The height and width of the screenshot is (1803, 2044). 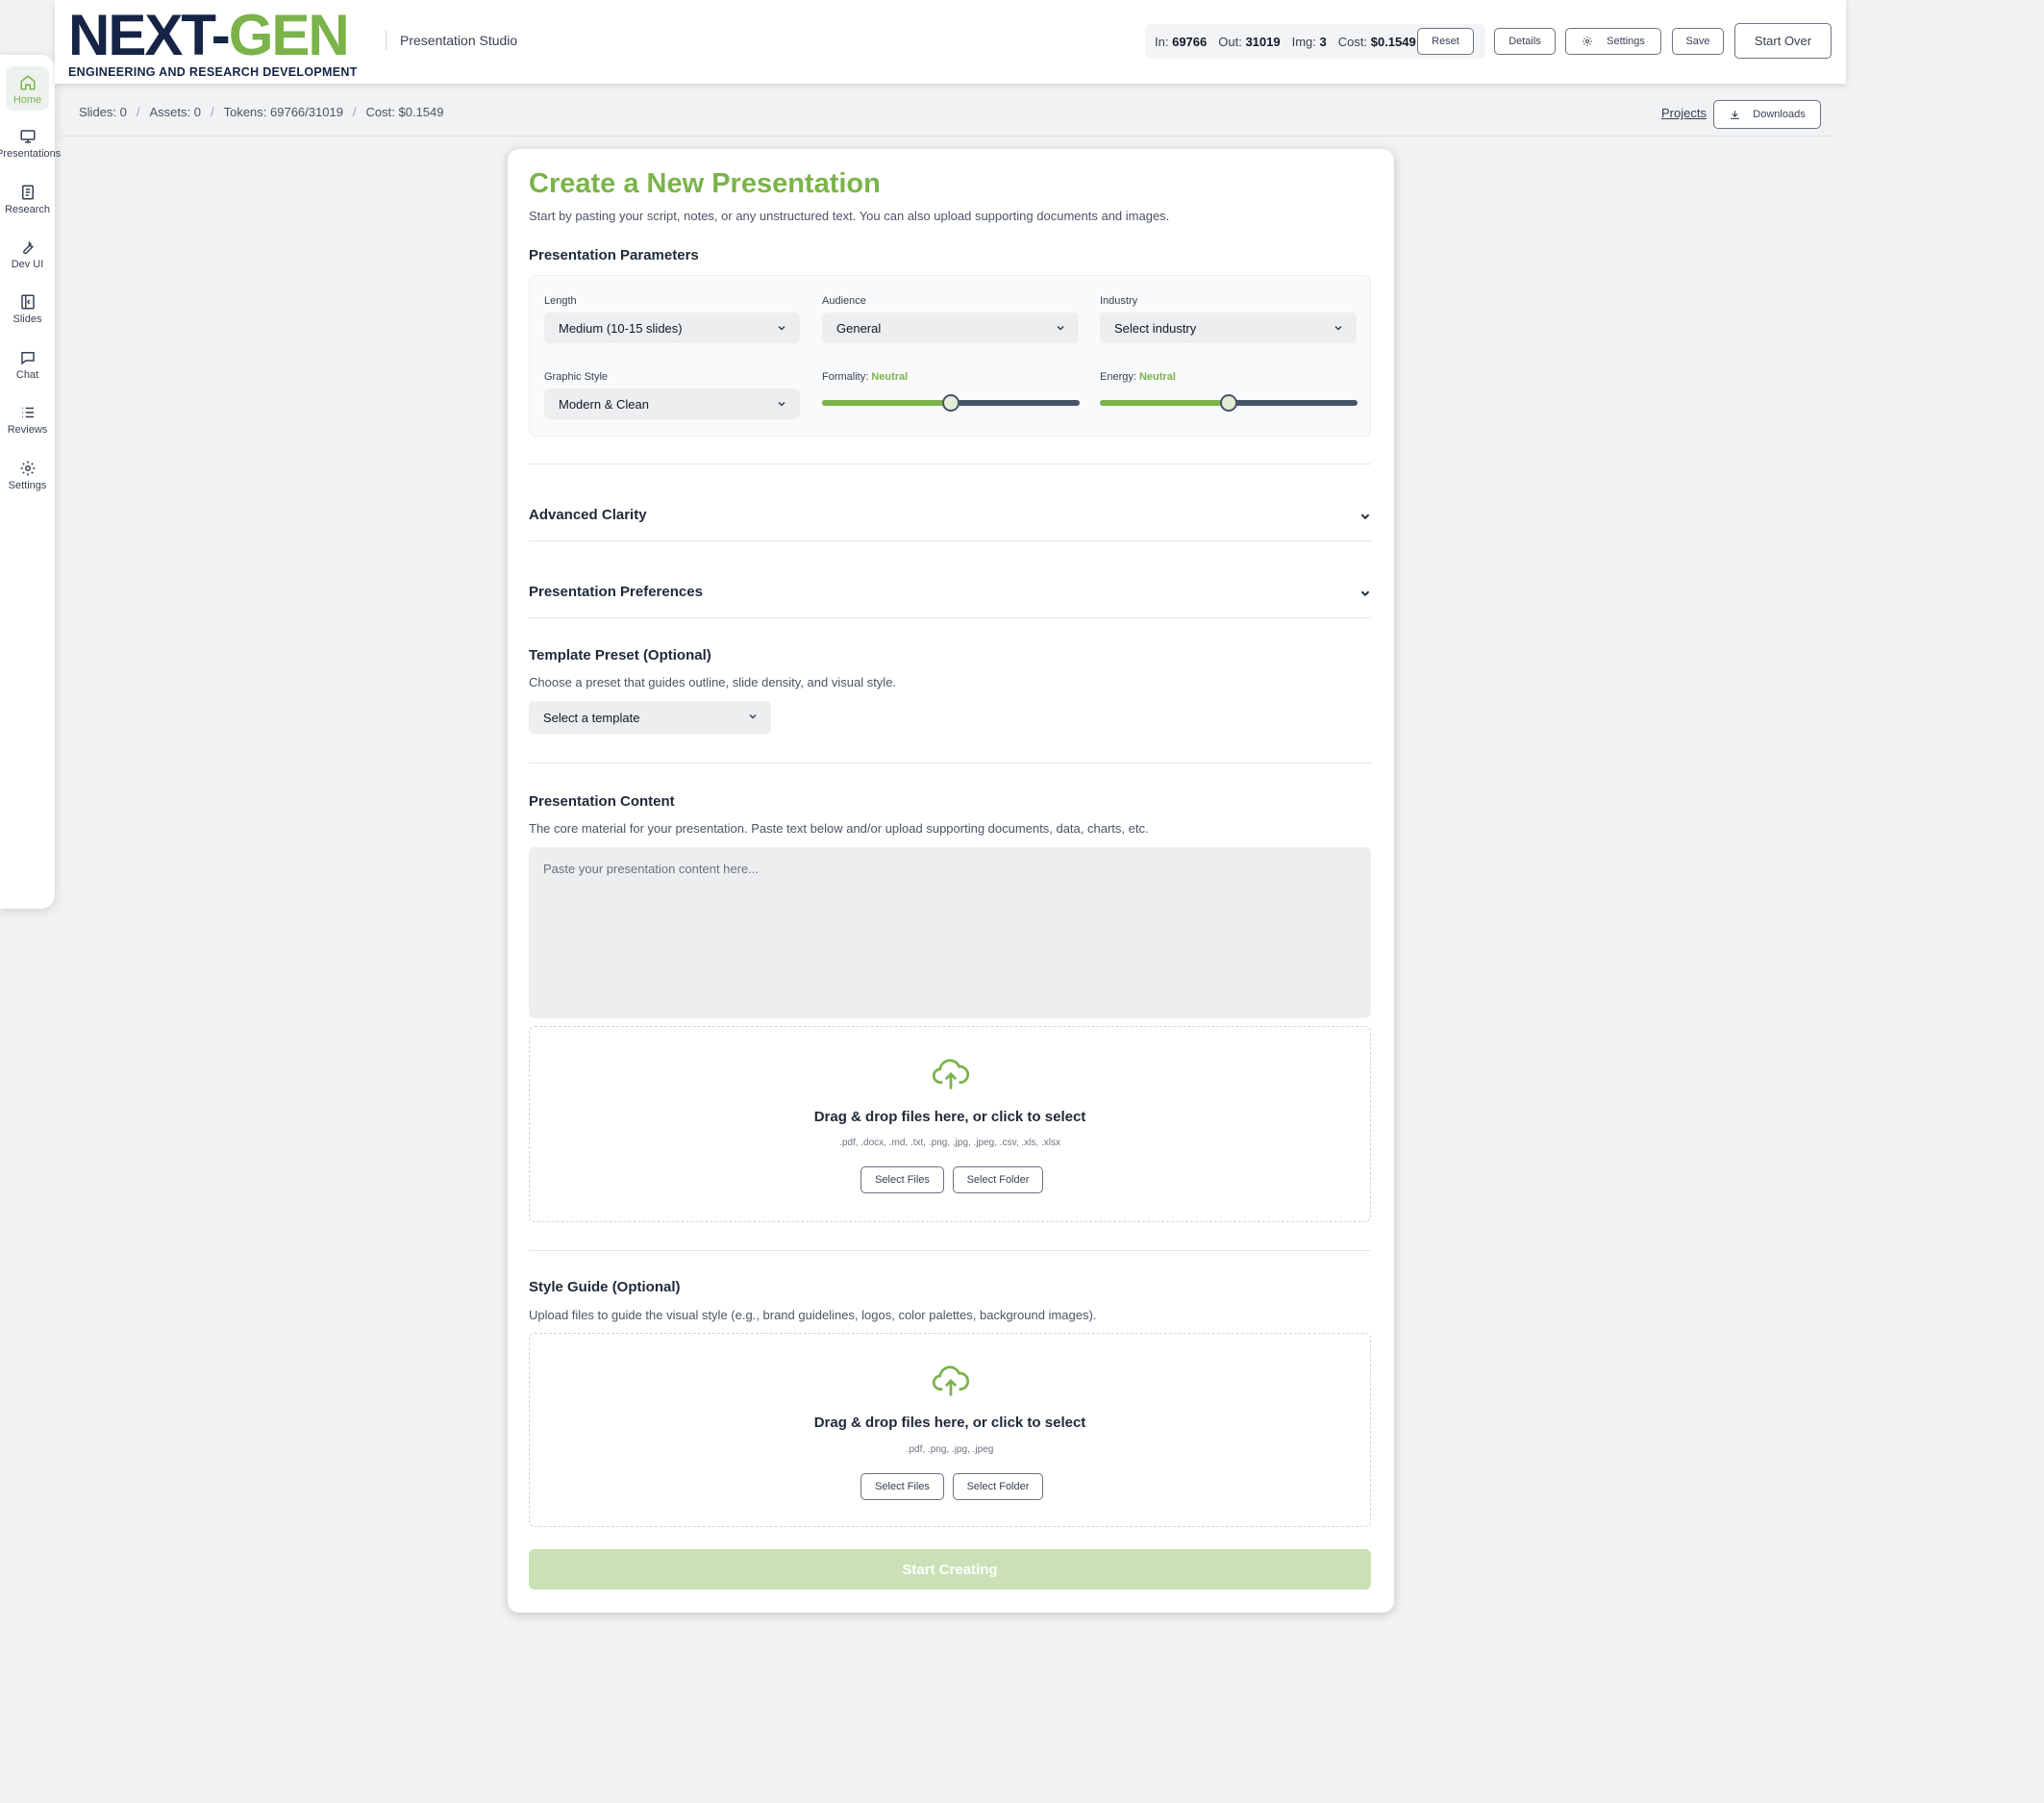 I want to click on details-button: Details, so click(x=1525, y=41).